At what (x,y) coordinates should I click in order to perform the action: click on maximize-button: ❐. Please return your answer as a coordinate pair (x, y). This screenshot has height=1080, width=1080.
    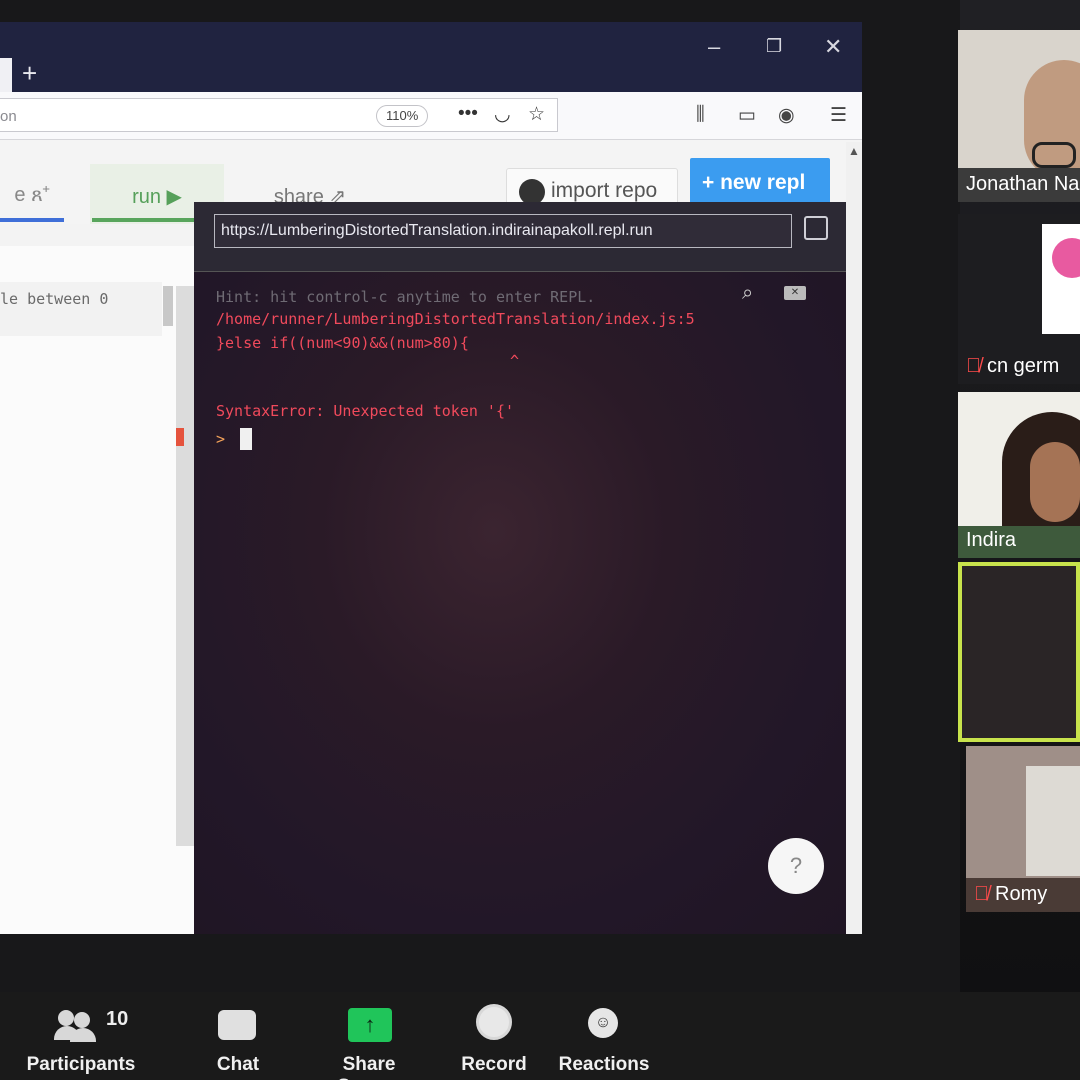
    Looking at the image, I should click on (774, 46).